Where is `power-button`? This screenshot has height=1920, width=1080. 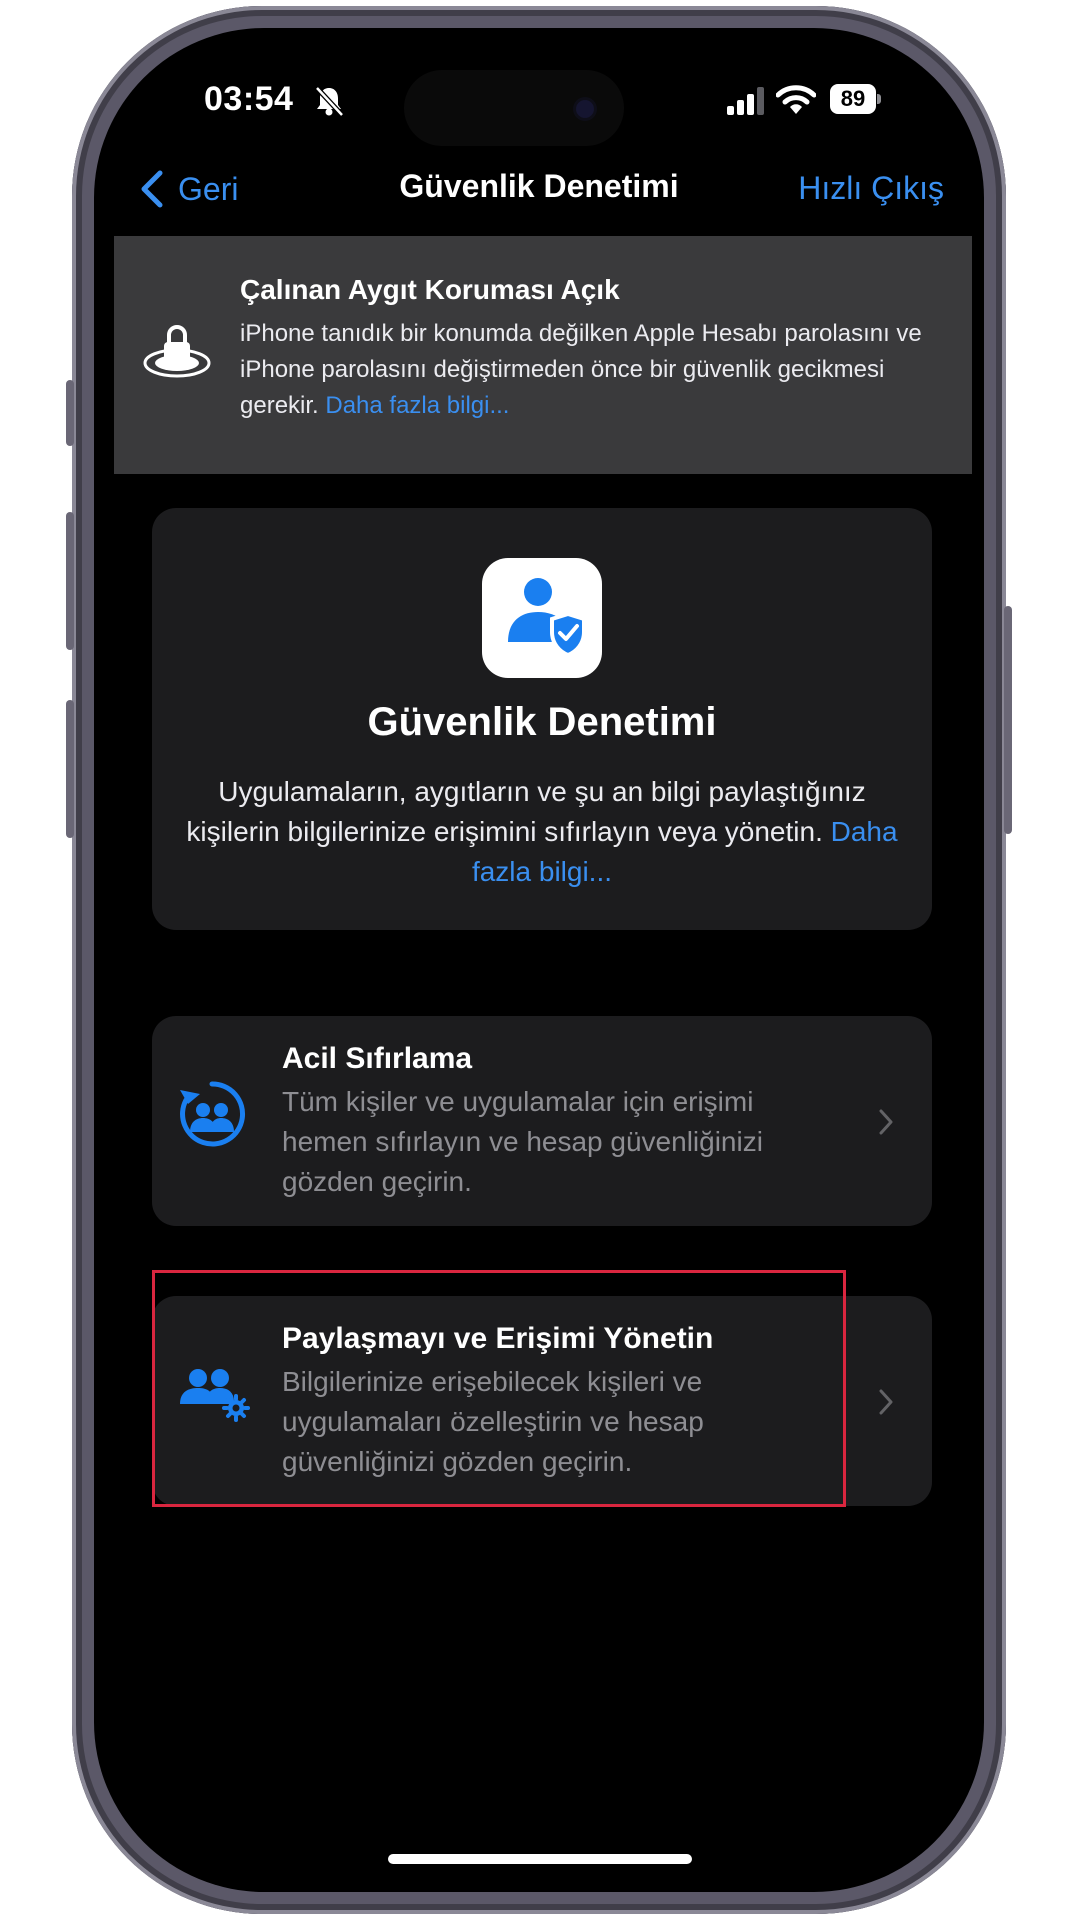
power-button is located at coordinates (1008, 720).